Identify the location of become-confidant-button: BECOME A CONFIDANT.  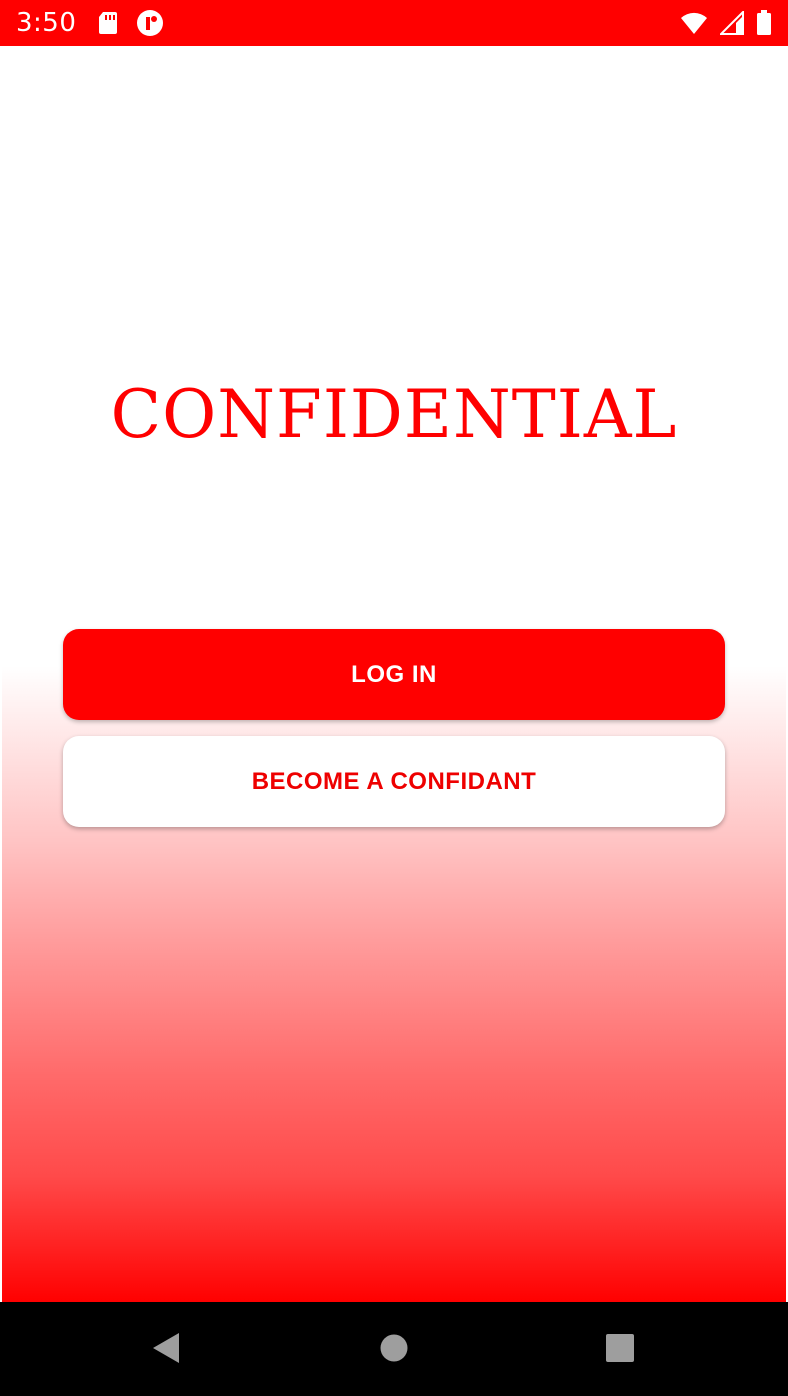
(394, 781).